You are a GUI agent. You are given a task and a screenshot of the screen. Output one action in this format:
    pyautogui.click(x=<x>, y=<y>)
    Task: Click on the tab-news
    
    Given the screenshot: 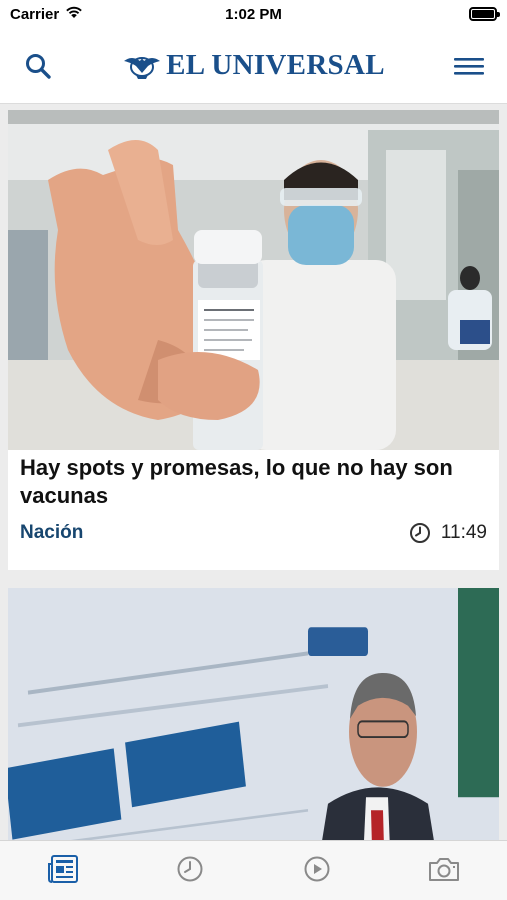 What is the action you would take?
    pyautogui.click(x=63, y=869)
    